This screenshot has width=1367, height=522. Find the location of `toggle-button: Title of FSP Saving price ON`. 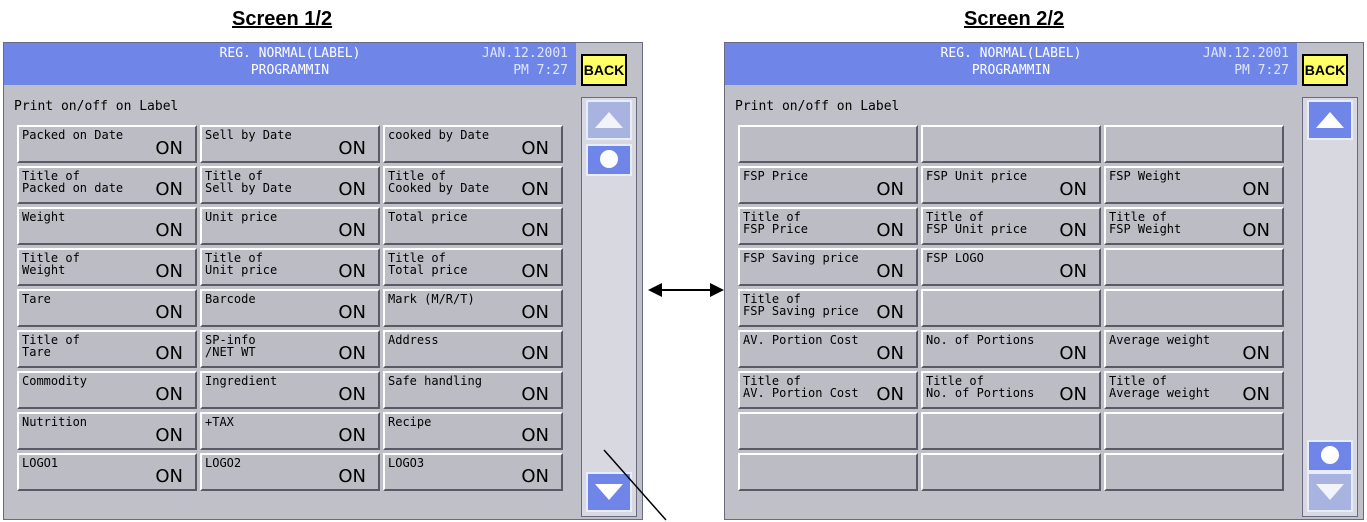

toggle-button: Title of FSP Saving price ON is located at coordinates (828, 308).